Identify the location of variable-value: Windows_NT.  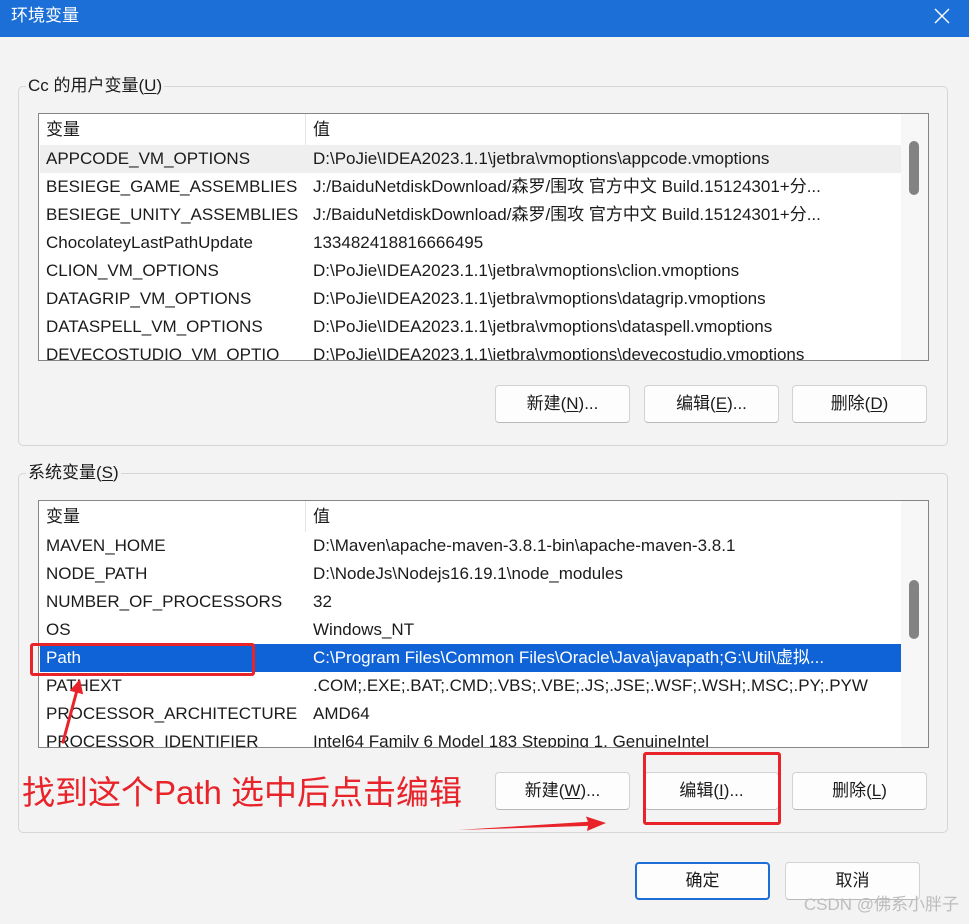
(364, 629).